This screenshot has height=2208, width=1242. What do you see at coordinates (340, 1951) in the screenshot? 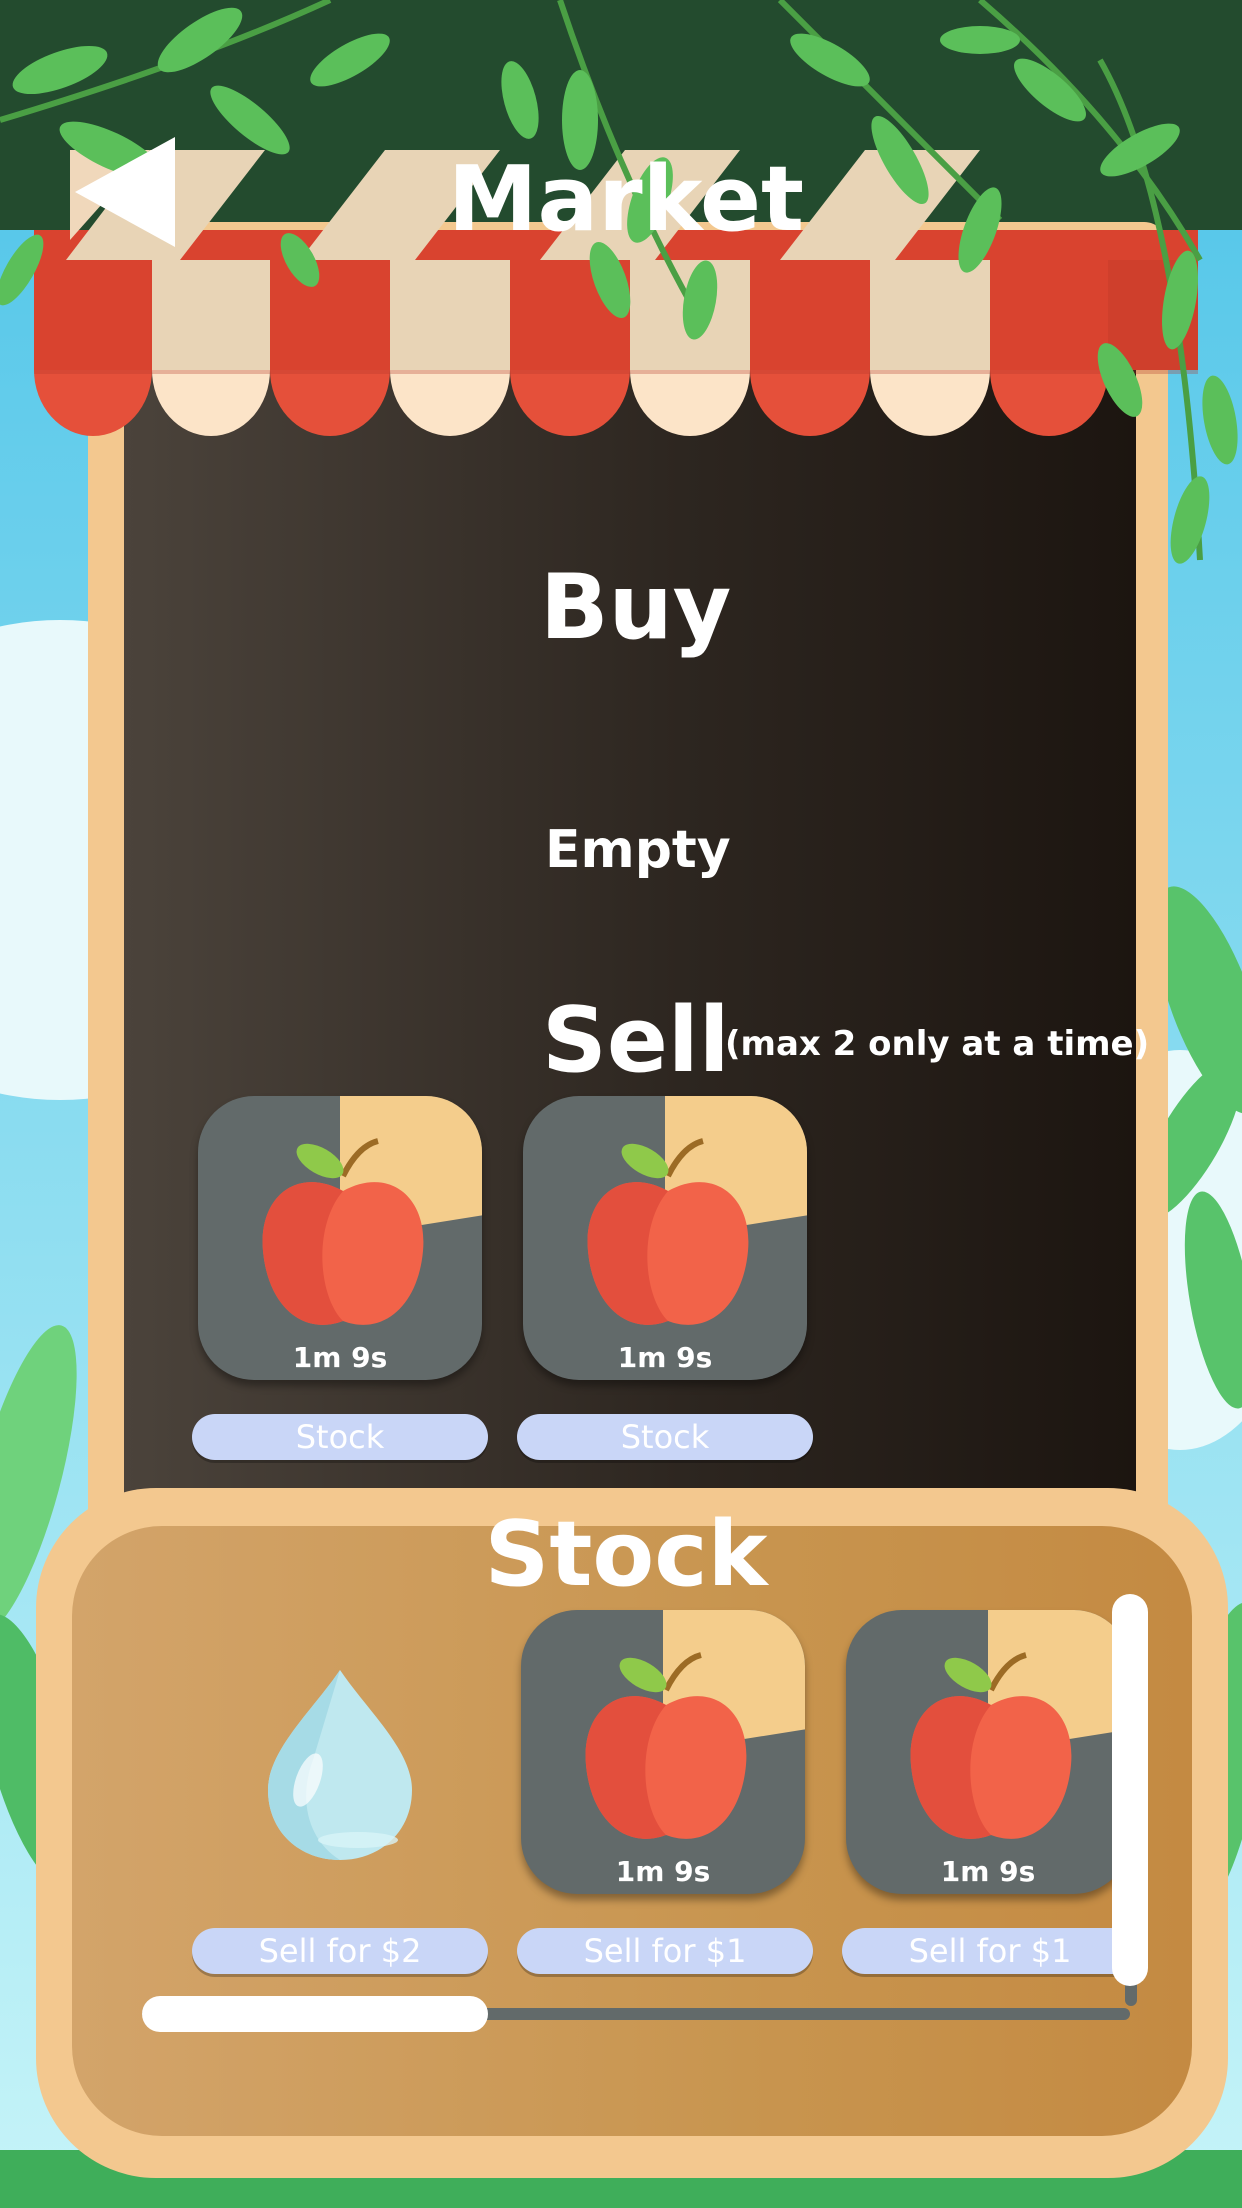
I see `sell-button-1: Sell for $2` at bounding box center [340, 1951].